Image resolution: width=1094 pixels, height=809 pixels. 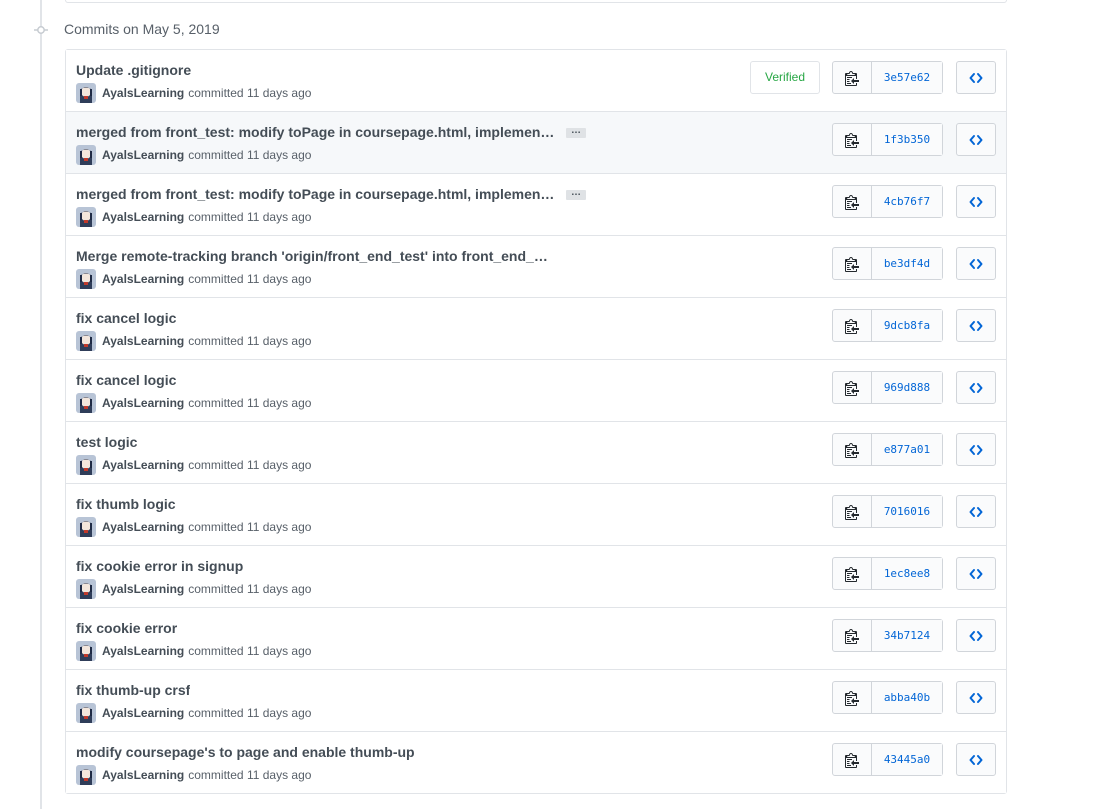 I want to click on commit-sha-link: abba40b, so click(x=907, y=697).